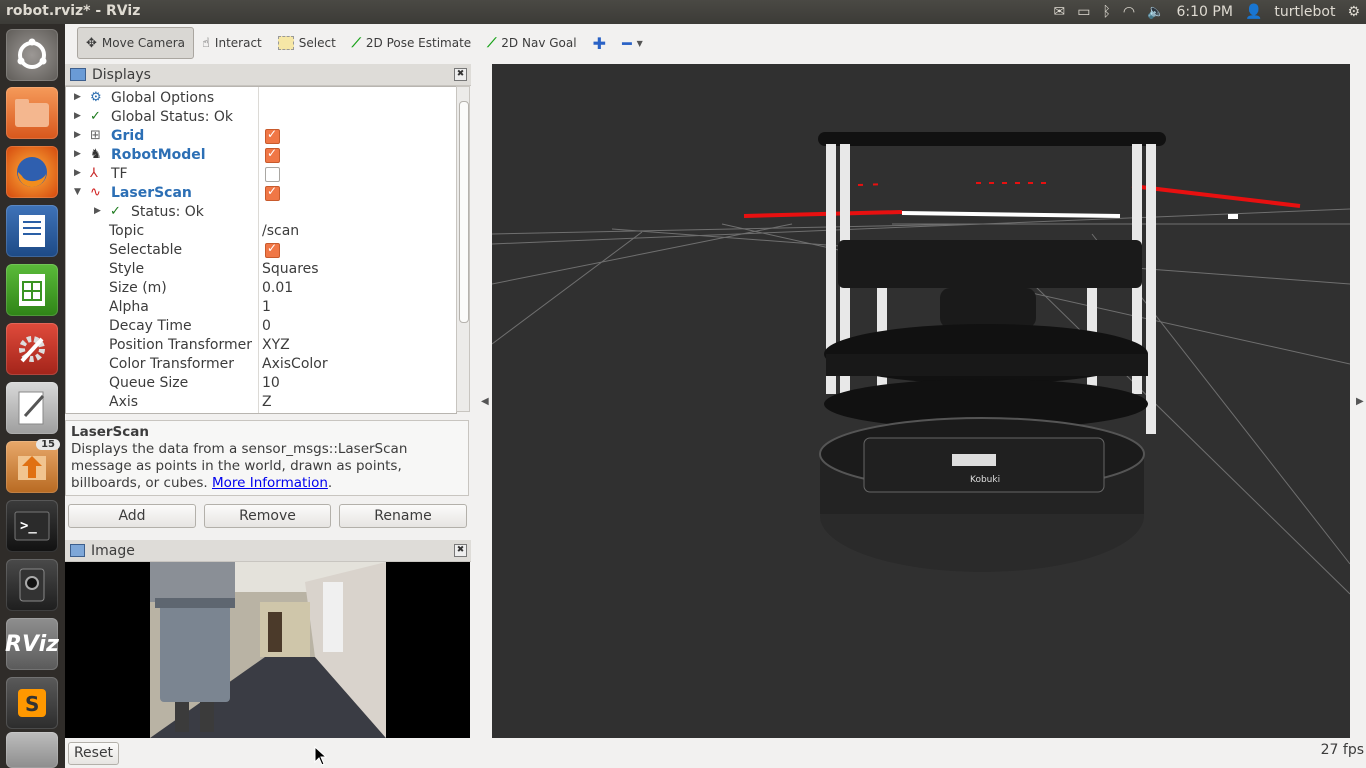  What do you see at coordinates (33, 466) in the screenshot?
I see `software-updater-icon: 15` at bounding box center [33, 466].